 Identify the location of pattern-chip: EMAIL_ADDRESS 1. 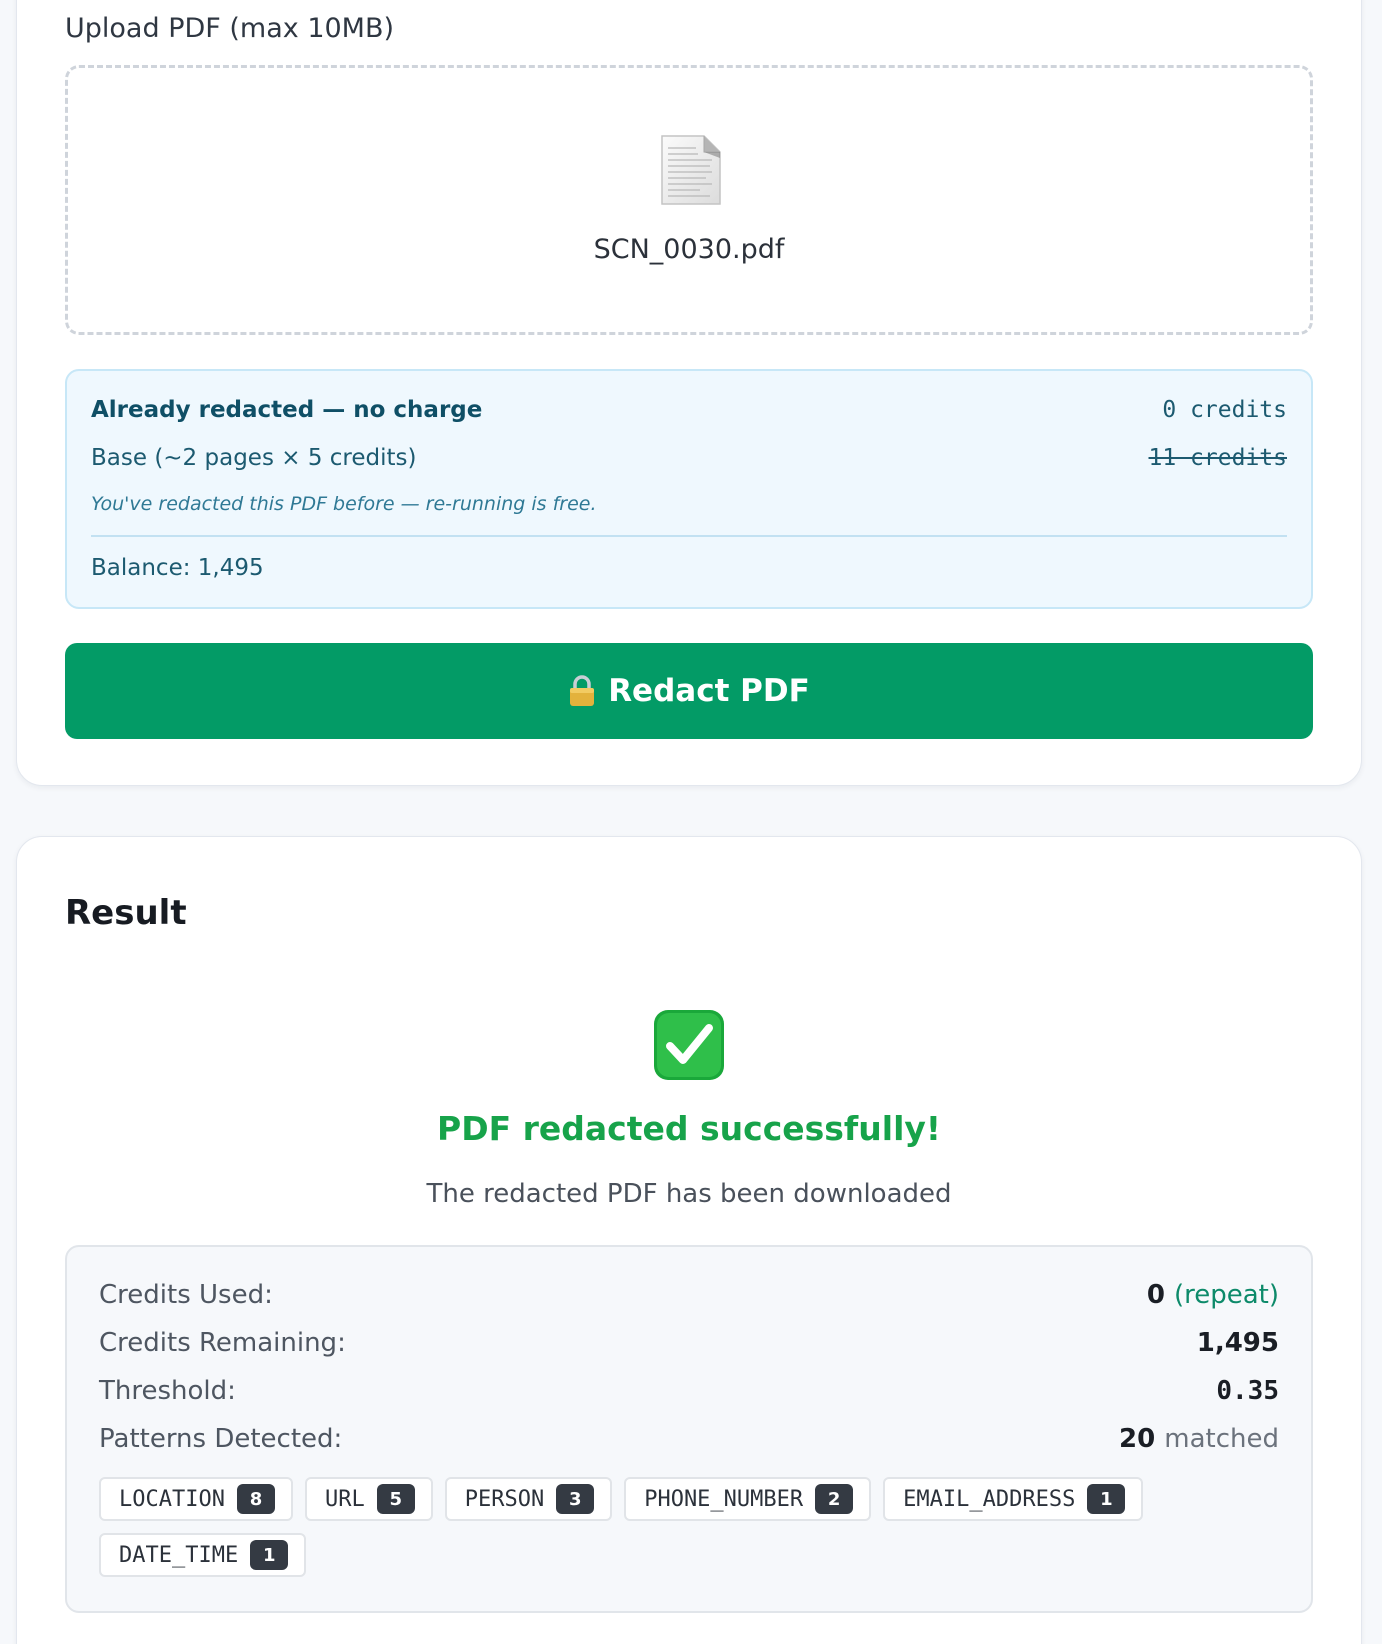
(1013, 1499).